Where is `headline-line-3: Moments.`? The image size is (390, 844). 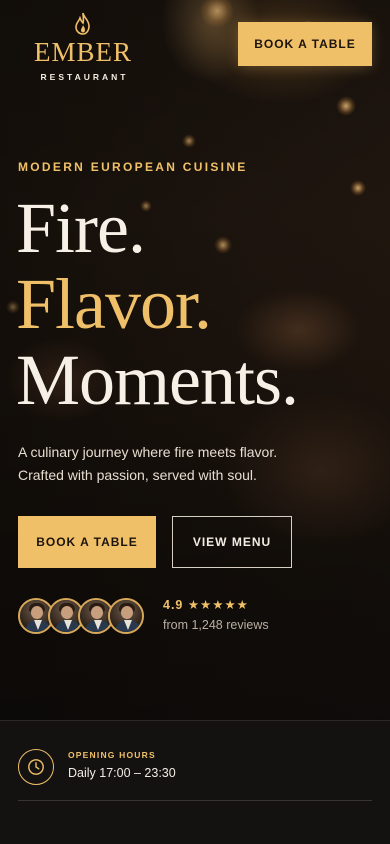
headline-line-3: Moments. is located at coordinates (157, 380).